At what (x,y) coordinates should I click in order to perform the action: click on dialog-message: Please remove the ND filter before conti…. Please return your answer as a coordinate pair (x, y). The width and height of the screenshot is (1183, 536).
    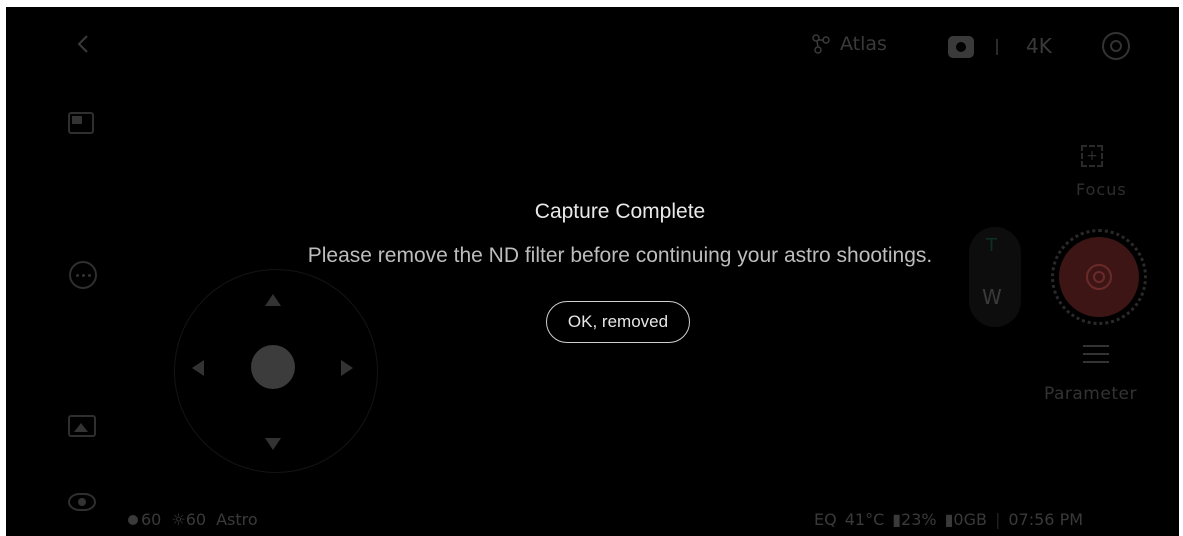
    Looking at the image, I should click on (620, 255).